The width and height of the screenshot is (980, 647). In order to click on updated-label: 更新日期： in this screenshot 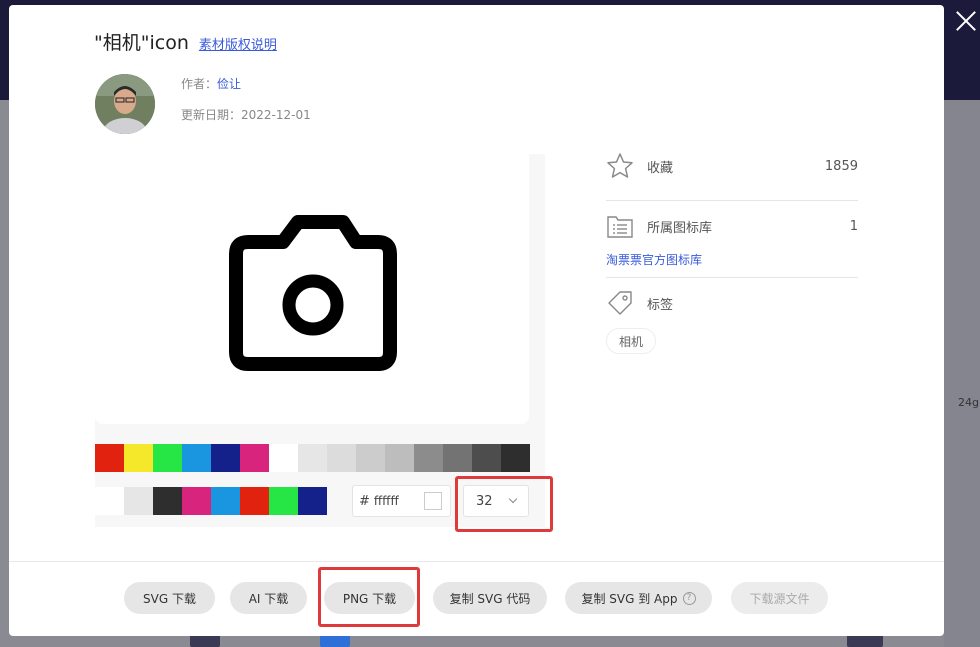, I will do `click(211, 115)`.